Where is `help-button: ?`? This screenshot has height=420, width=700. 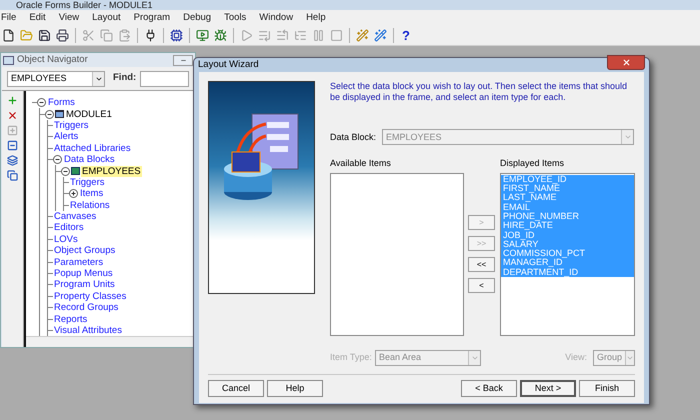 help-button: ? is located at coordinates (406, 36).